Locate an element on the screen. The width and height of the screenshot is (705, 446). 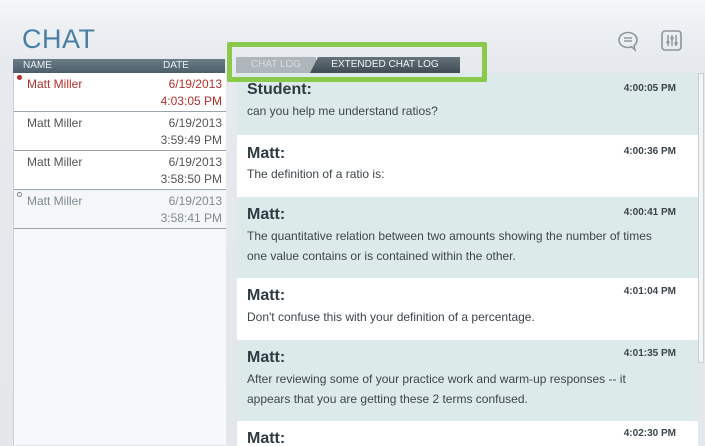
conversation-time: 3:58:50 PM is located at coordinates (191, 179).